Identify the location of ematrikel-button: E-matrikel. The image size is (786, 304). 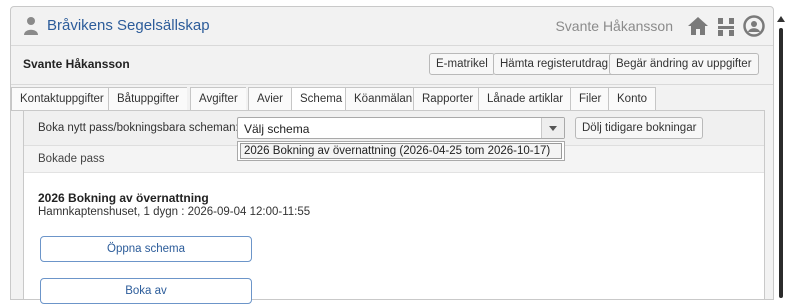
(462, 64).